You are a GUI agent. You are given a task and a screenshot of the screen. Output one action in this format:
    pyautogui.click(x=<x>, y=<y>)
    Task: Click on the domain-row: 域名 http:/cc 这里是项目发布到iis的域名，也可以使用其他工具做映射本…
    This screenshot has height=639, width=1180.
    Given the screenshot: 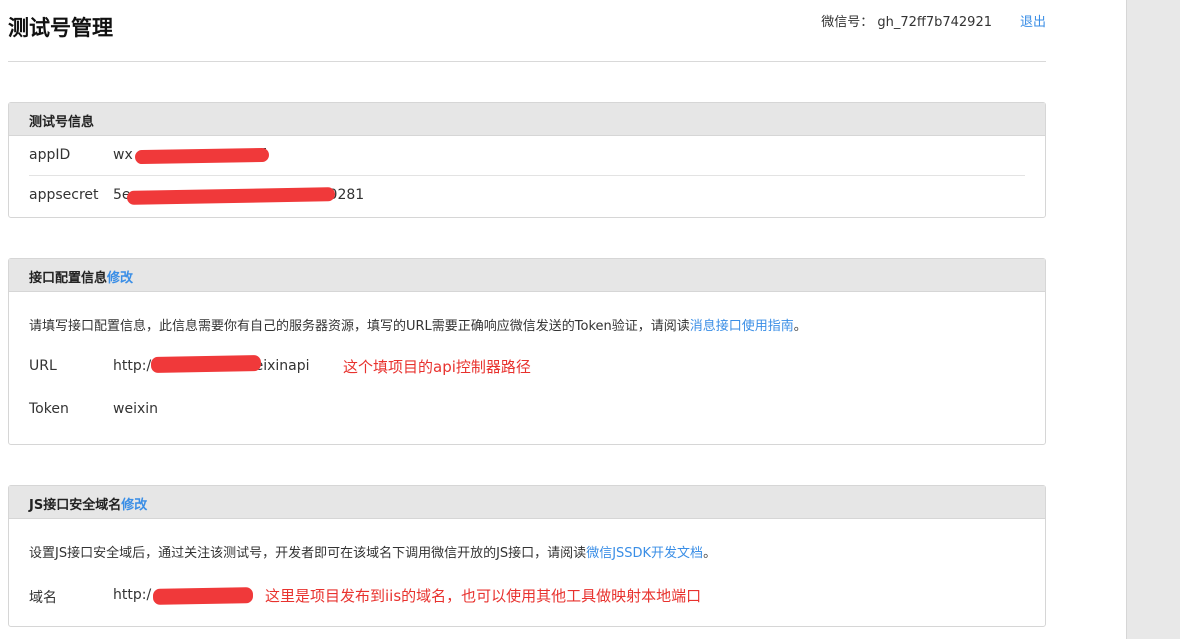 What is the action you would take?
    pyautogui.click(x=527, y=596)
    